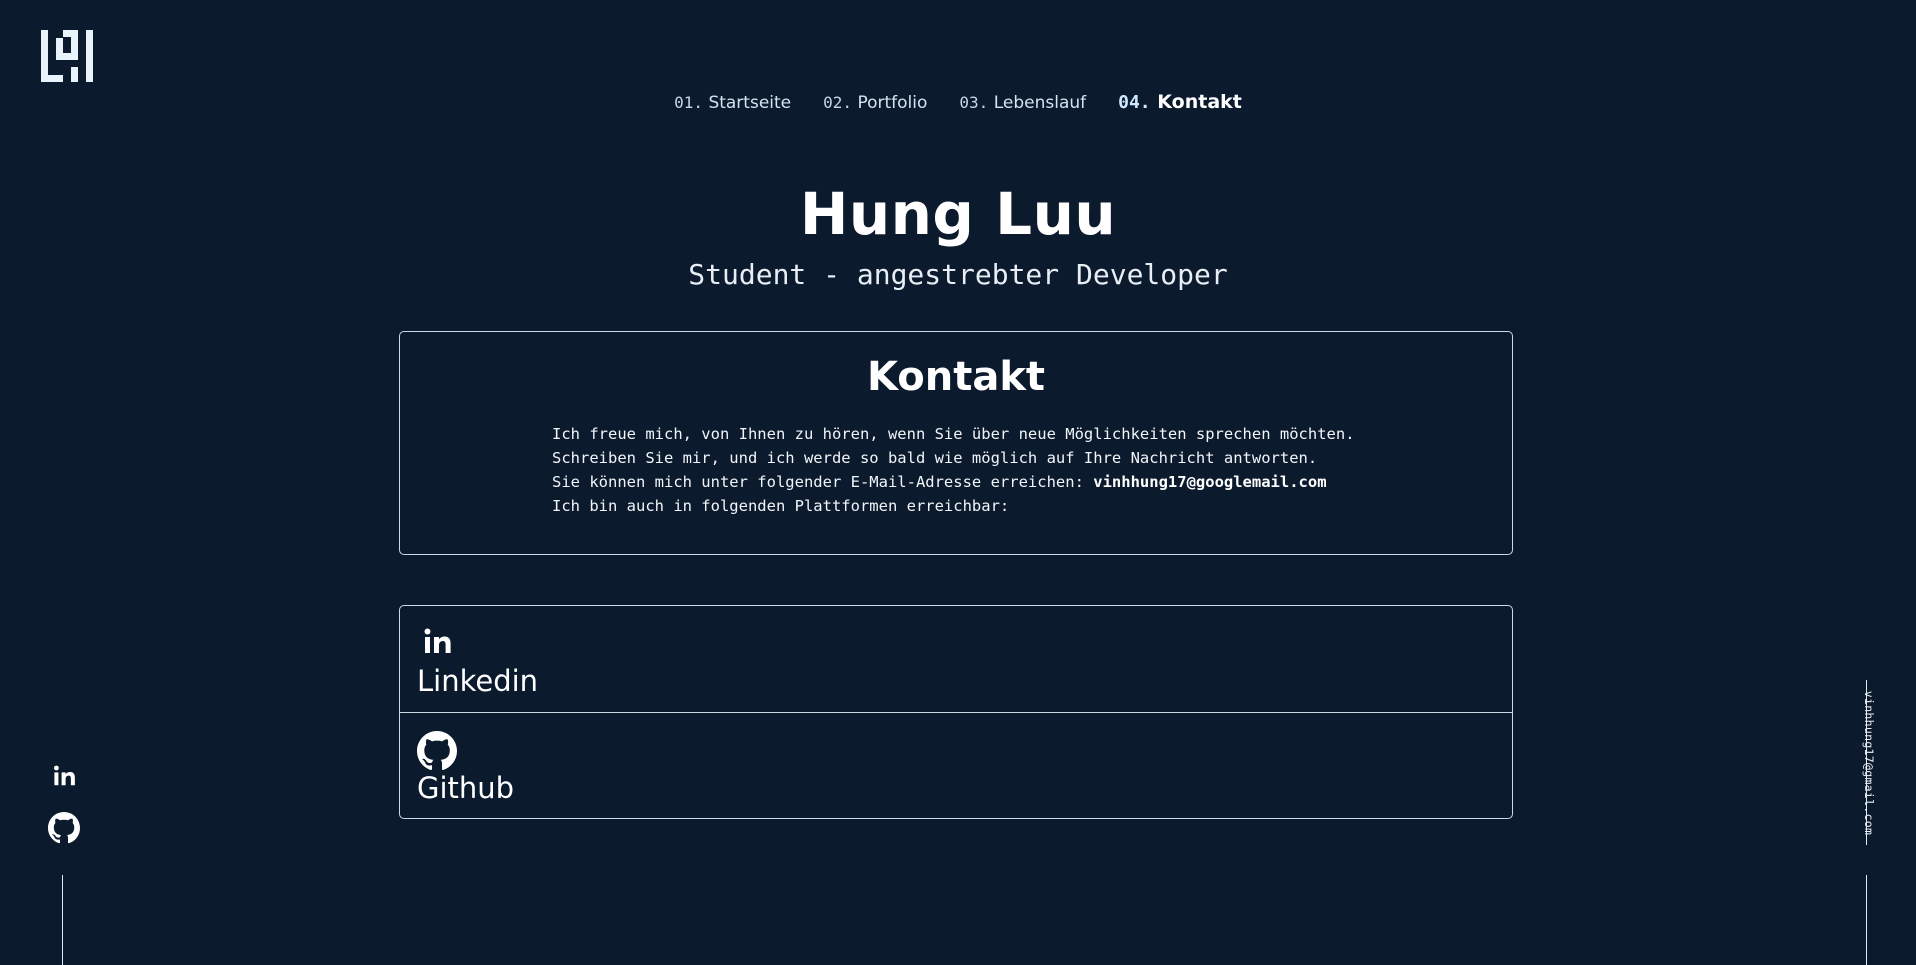  Describe the element at coordinates (1209, 482) in the screenshot. I see `contact-email-link: vinhhung17@googlemail.com` at that location.